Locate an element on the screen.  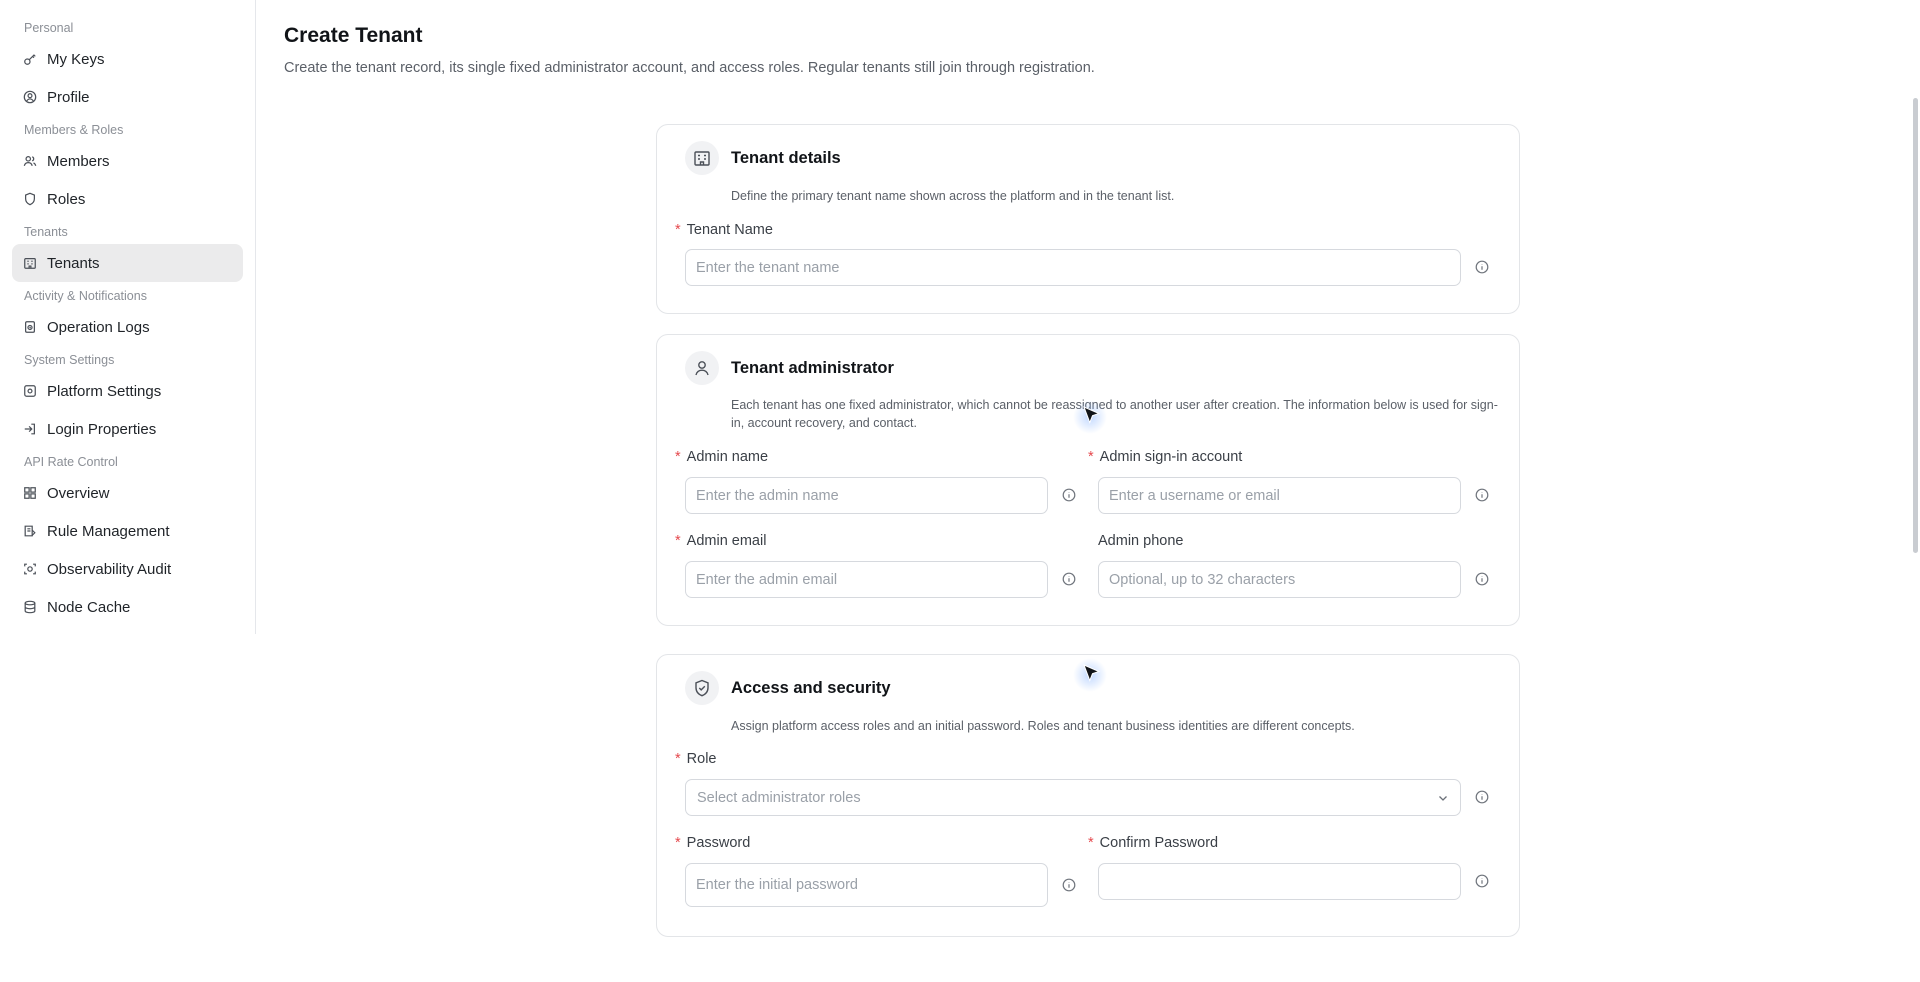
settings-icon is located at coordinates (30, 391).